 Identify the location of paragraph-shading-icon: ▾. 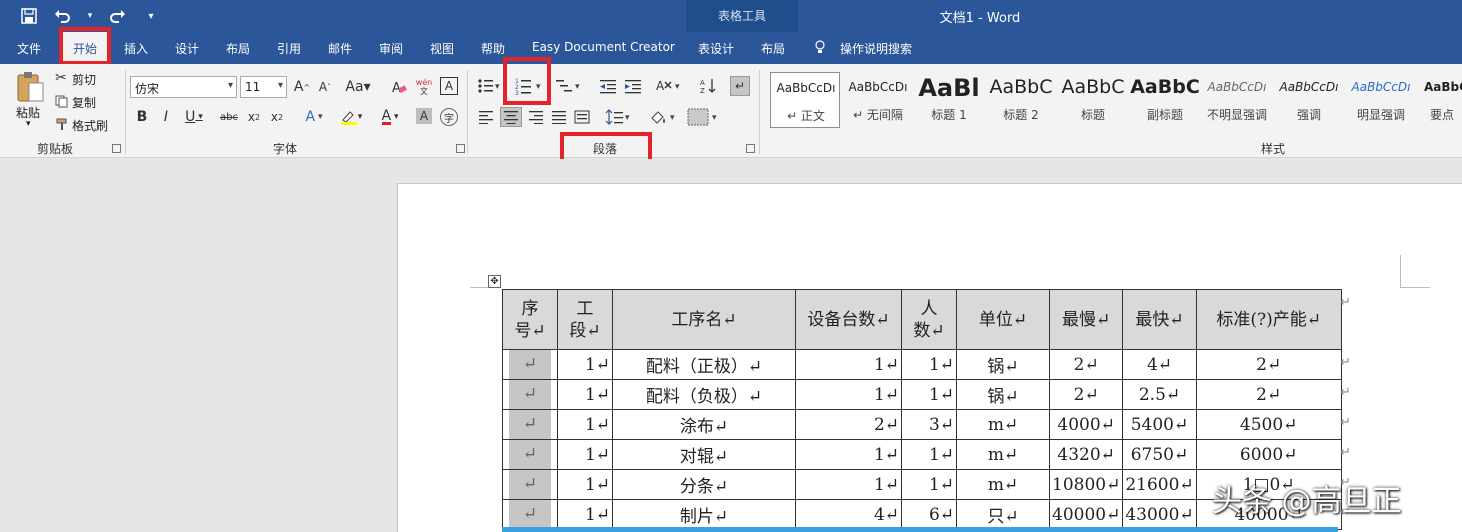
(664, 117).